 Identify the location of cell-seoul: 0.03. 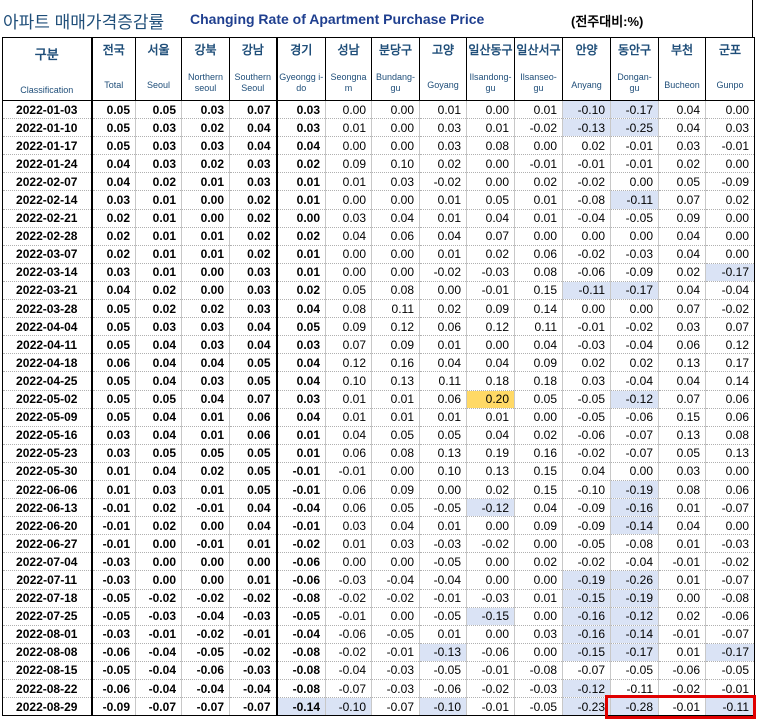
(158, 146).